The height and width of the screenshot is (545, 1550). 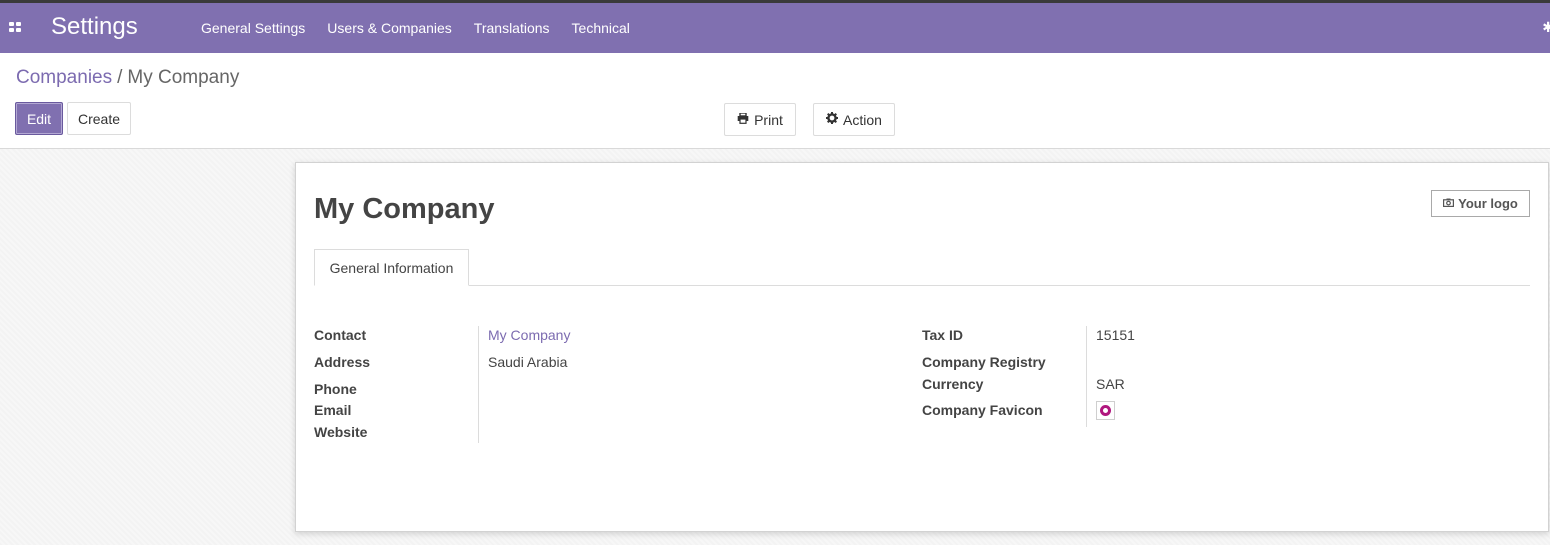 What do you see at coordinates (768, 119) in the screenshot?
I see `print-label: Print` at bounding box center [768, 119].